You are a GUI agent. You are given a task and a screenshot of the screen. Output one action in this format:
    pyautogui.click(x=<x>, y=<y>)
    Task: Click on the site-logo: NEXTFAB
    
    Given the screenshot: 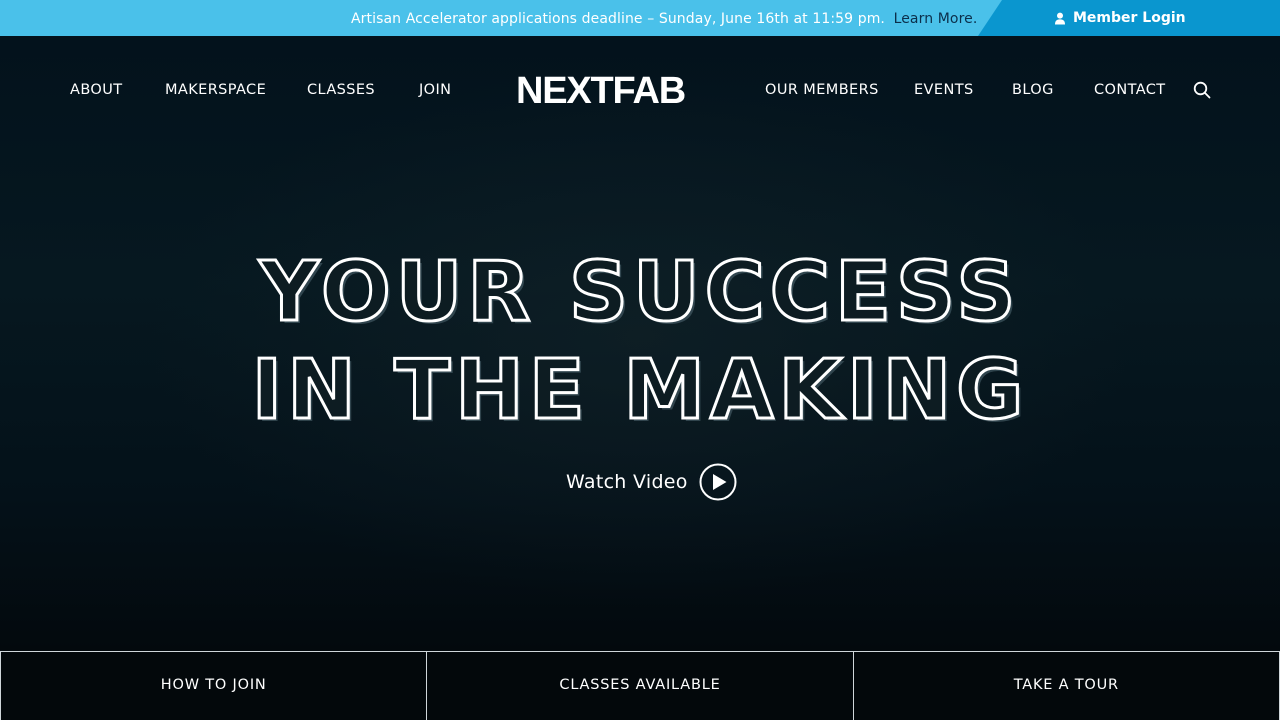 What is the action you would take?
    pyautogui.click(x=601, y=91)
    